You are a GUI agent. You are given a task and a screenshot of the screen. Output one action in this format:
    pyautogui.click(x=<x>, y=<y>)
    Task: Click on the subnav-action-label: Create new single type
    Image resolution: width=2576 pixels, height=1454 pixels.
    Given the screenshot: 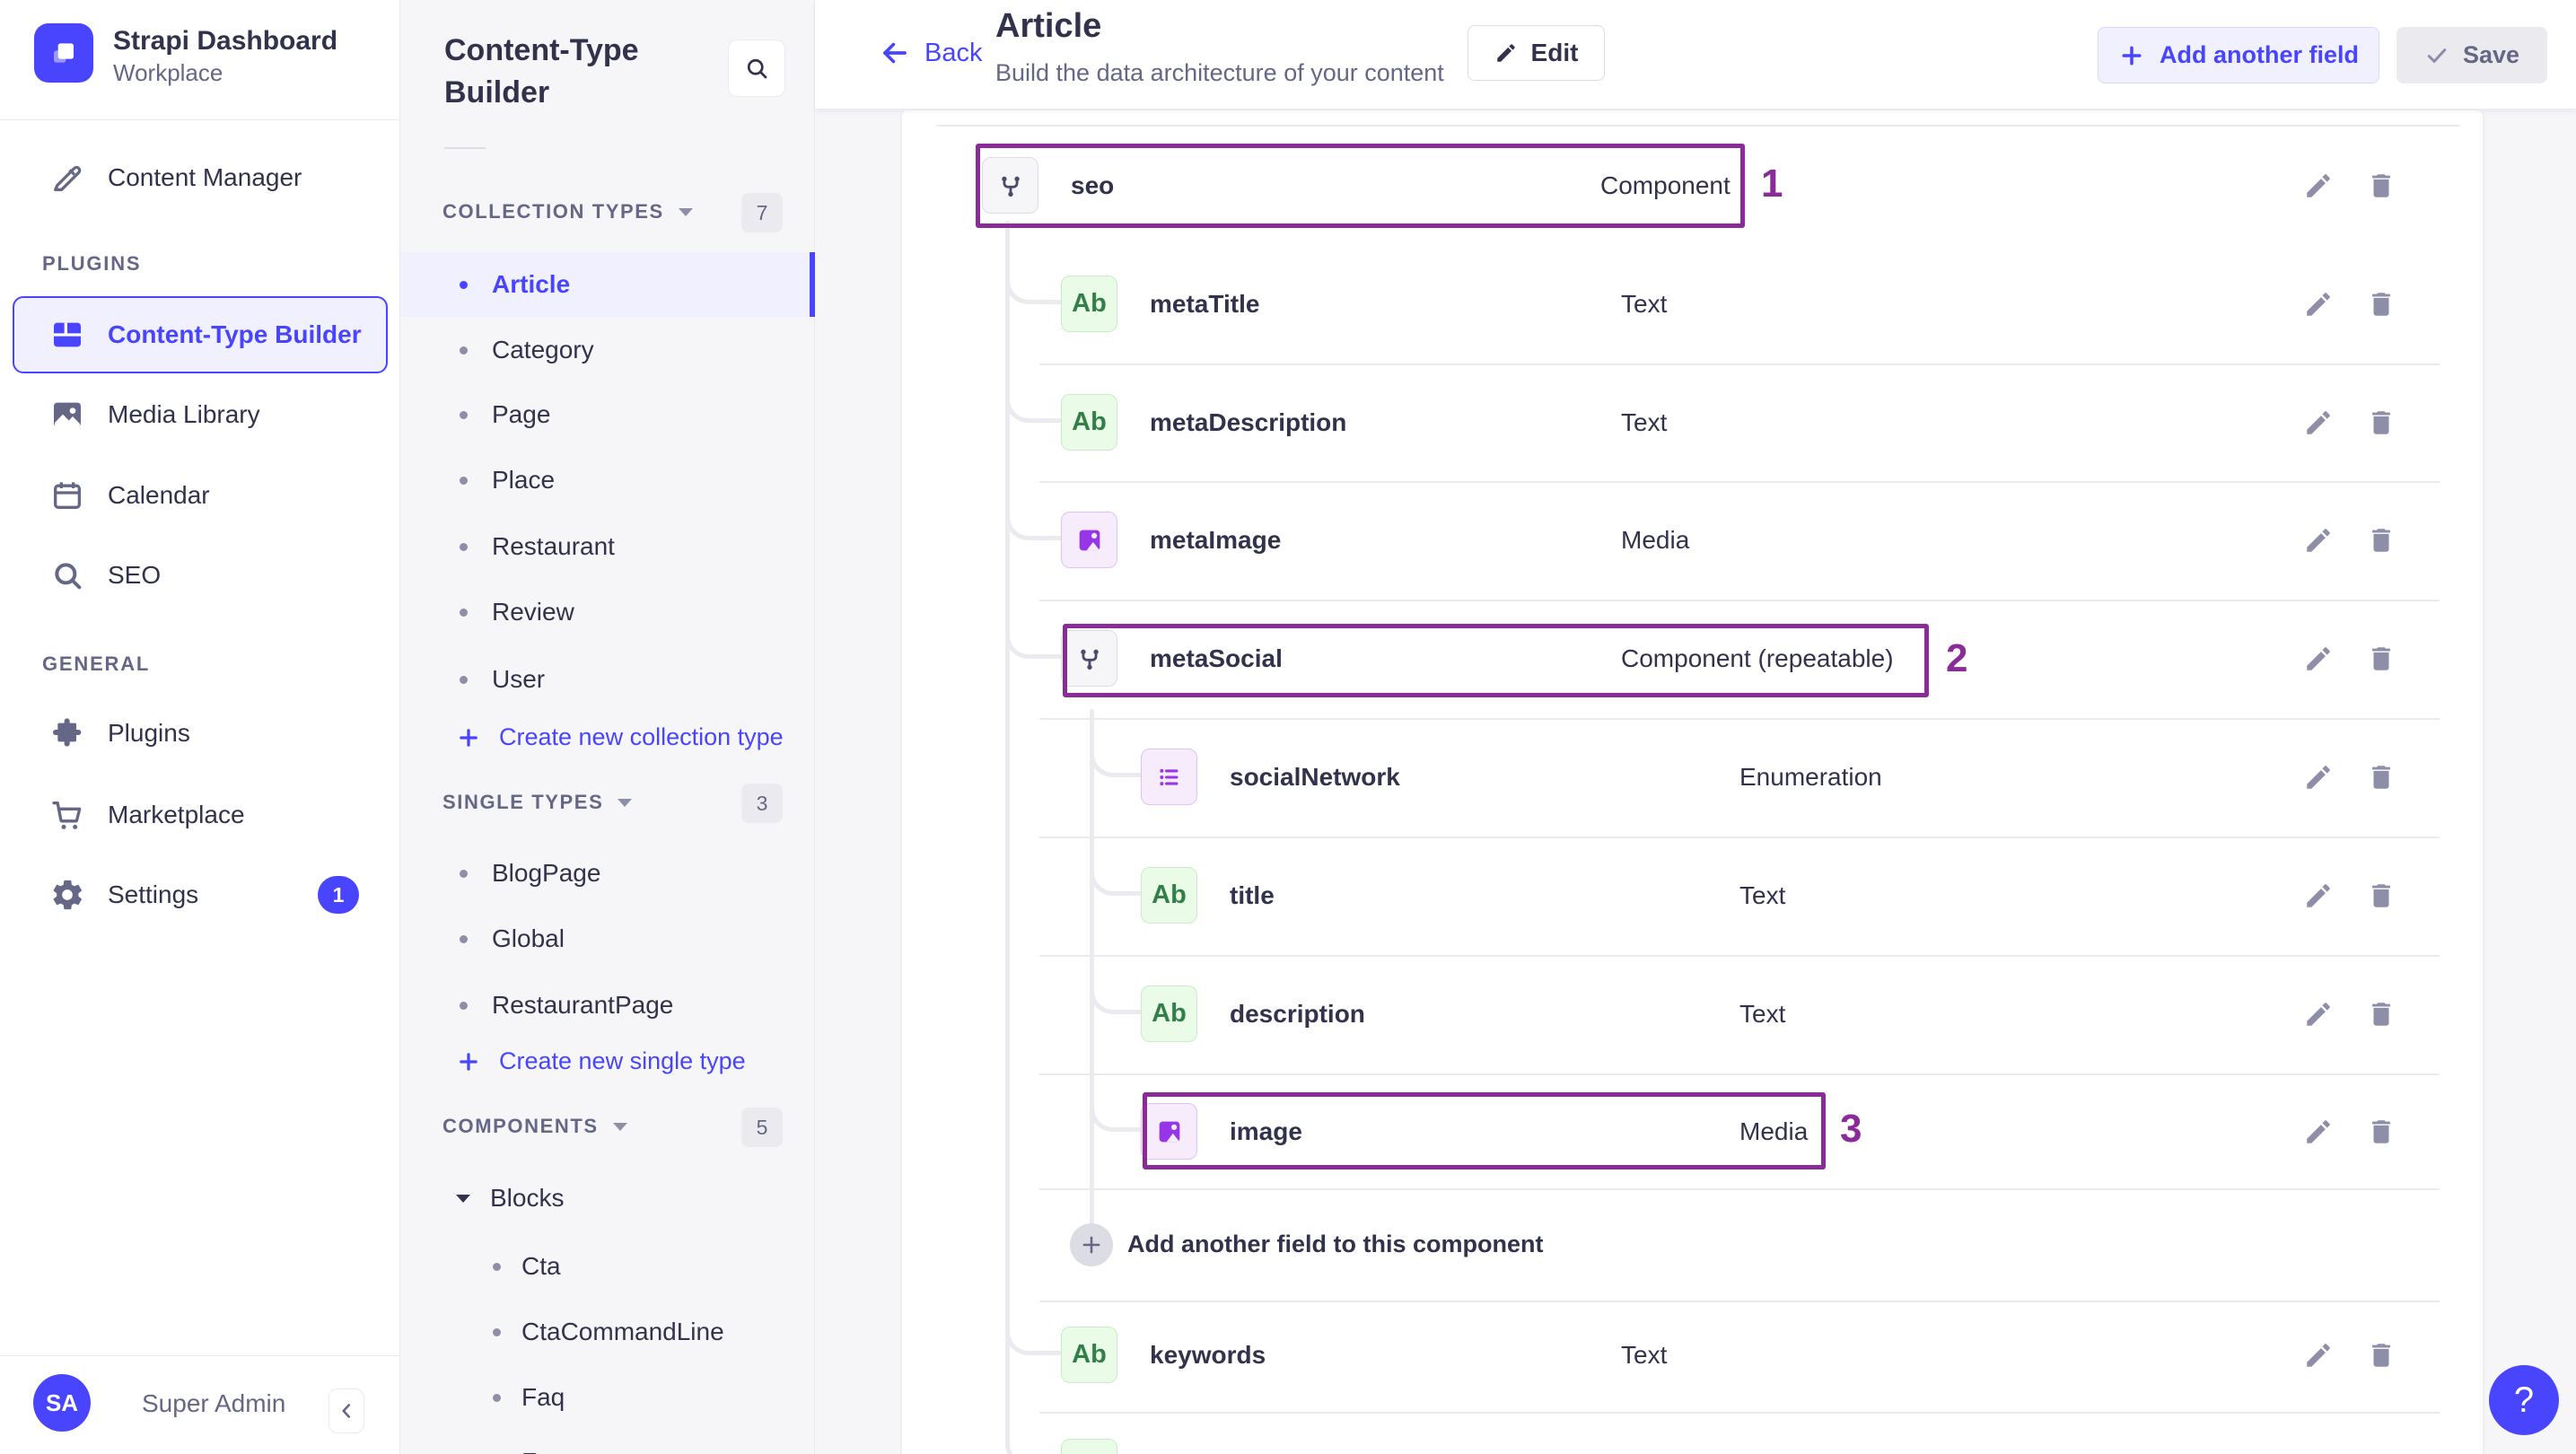 What is the action you would take?
    pyautogui.click(x=622, y=1060)
    